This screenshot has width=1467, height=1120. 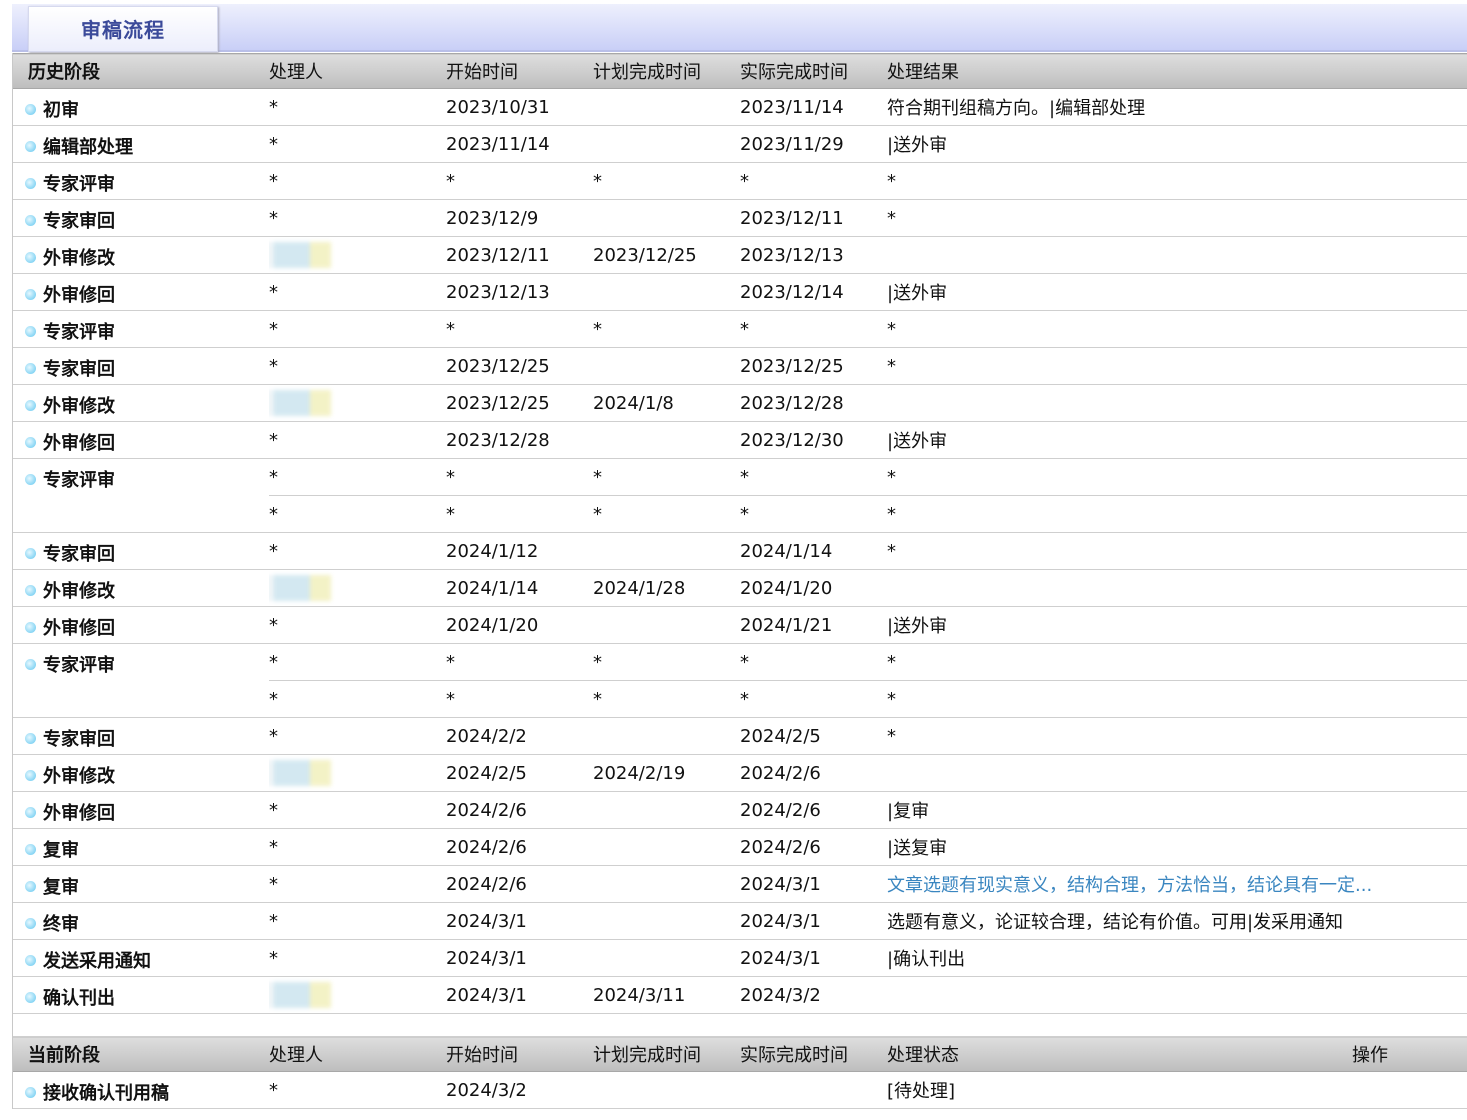 What do you see at coordinates (813, 218) in the screenshot?
I see `actual-cell: 2023/12/11` at bounding box center [813, 218].